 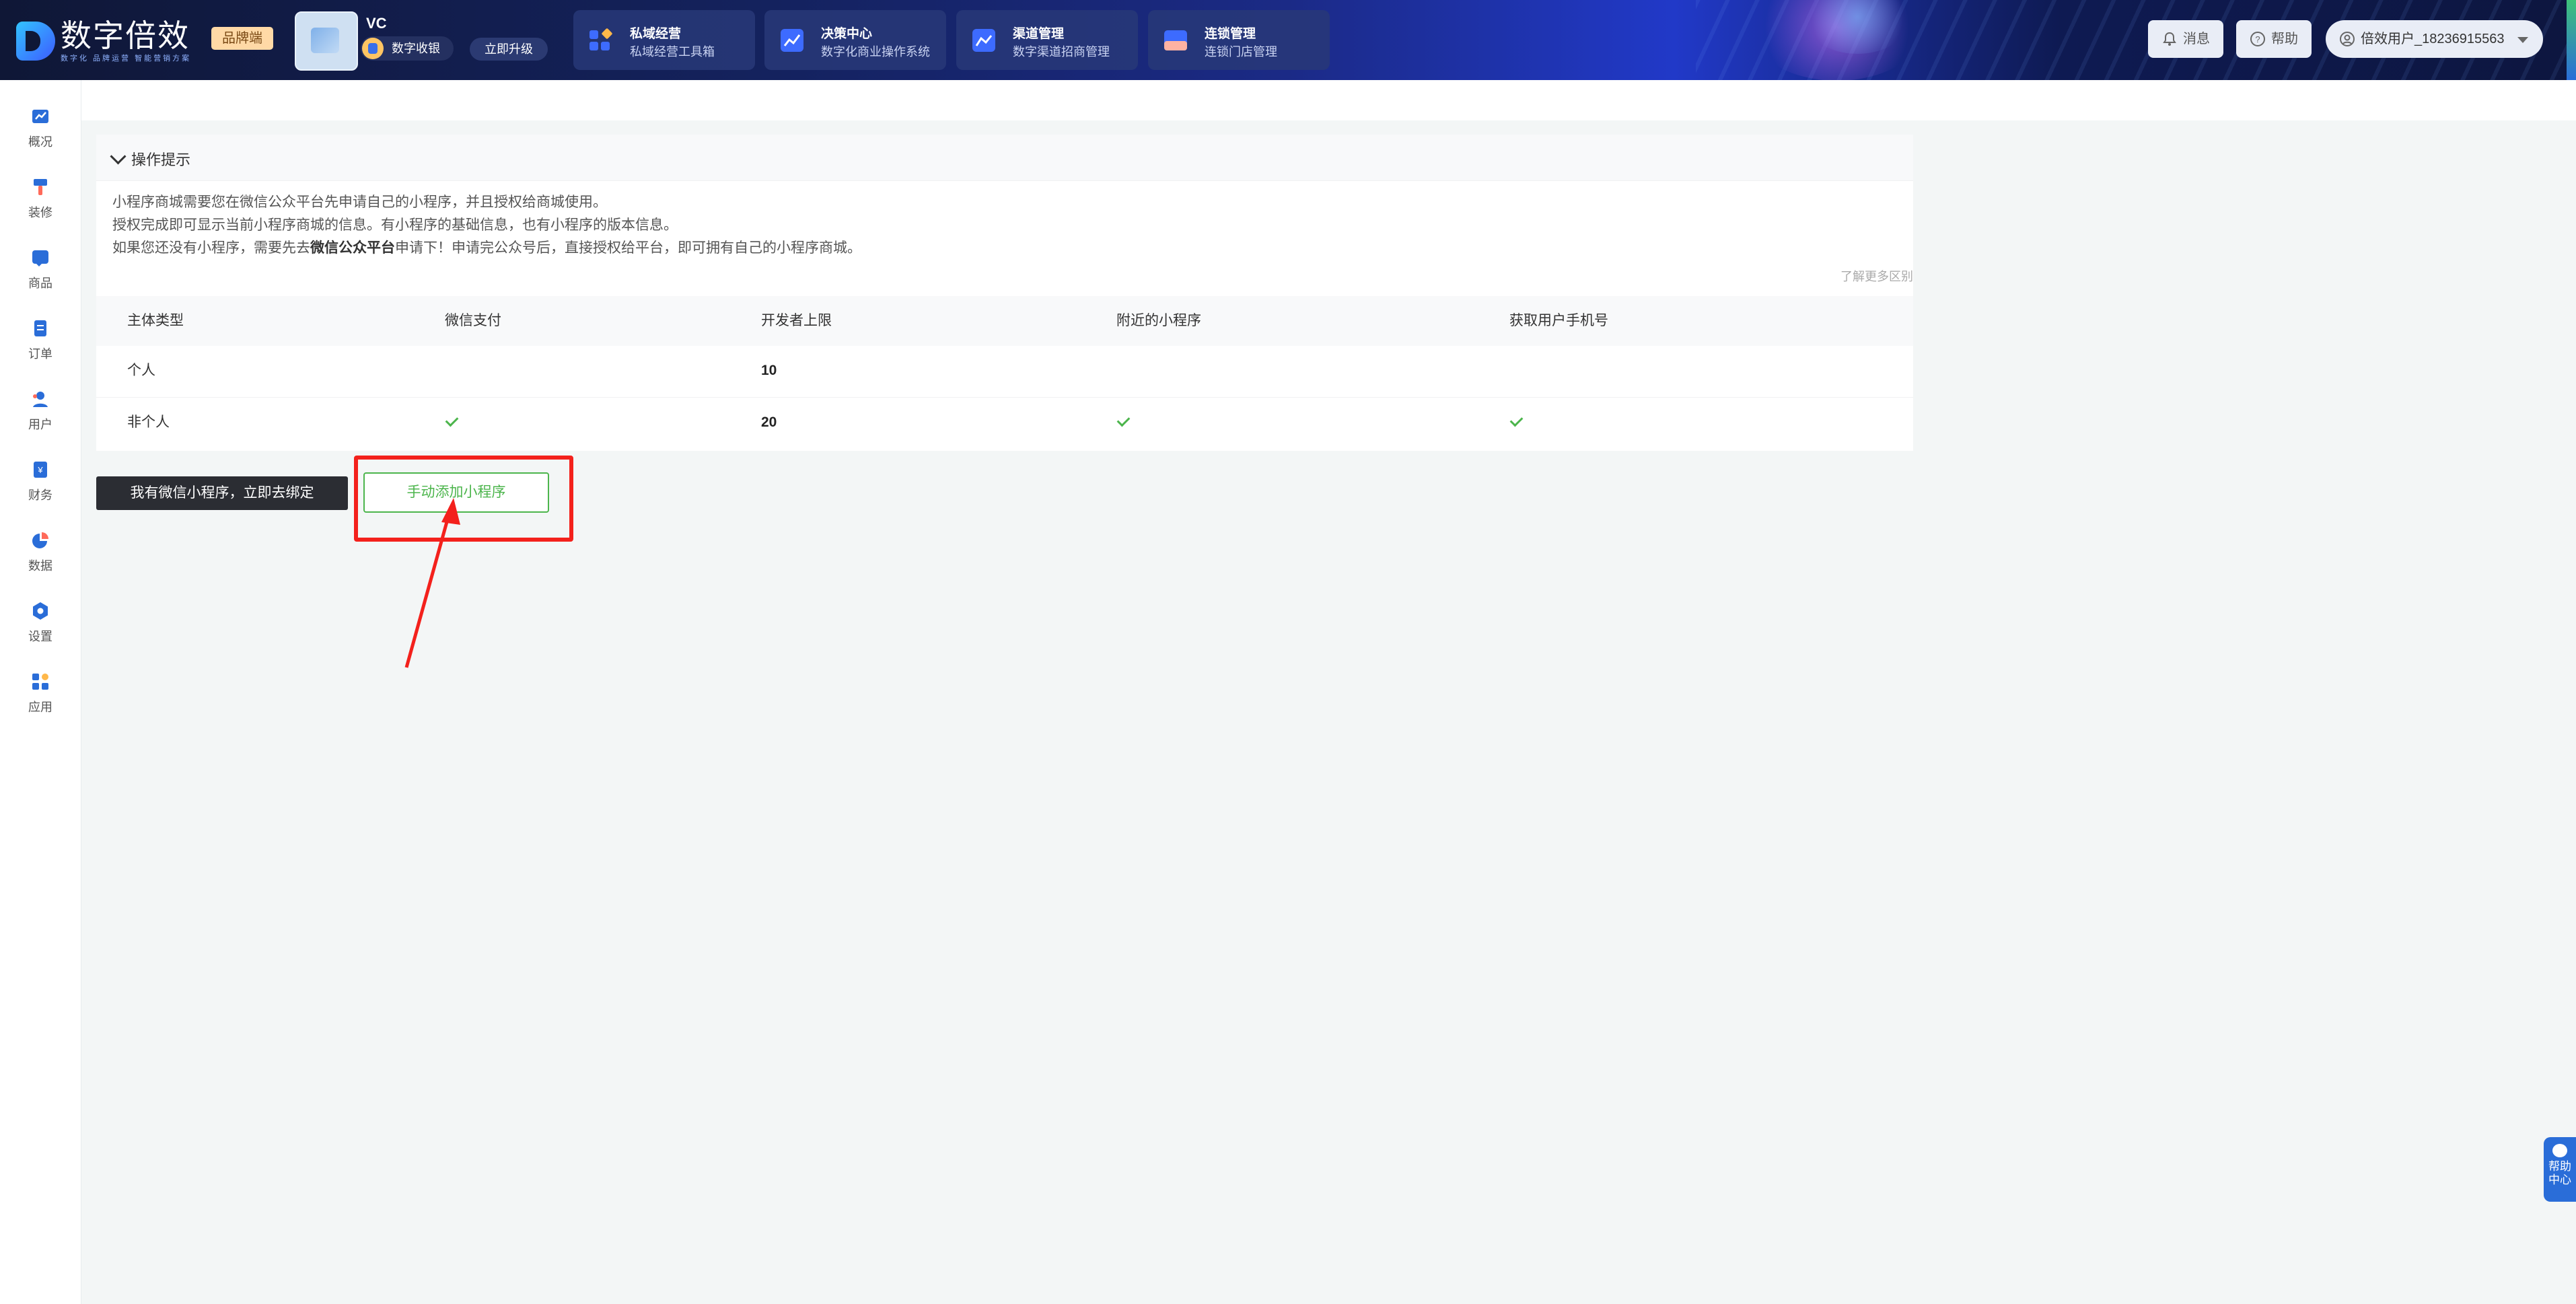 What do you see at coordinates (1005, 423) in the screenshot?
I see `table-row: 非个人 20` at bounding box center [1005, 423].